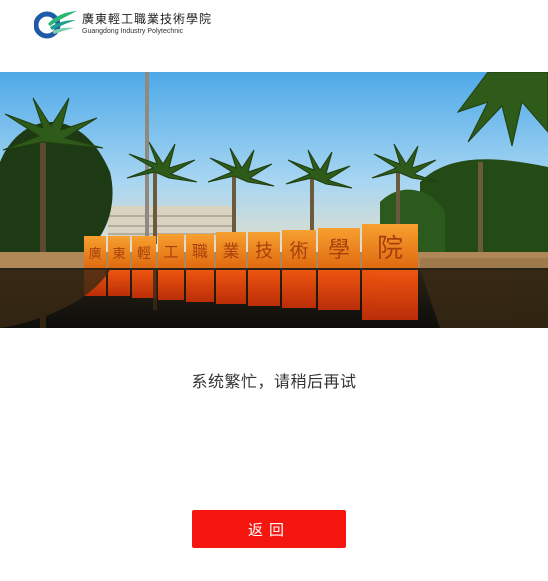  I want to click on monument-char: 工, so click(170, 252).